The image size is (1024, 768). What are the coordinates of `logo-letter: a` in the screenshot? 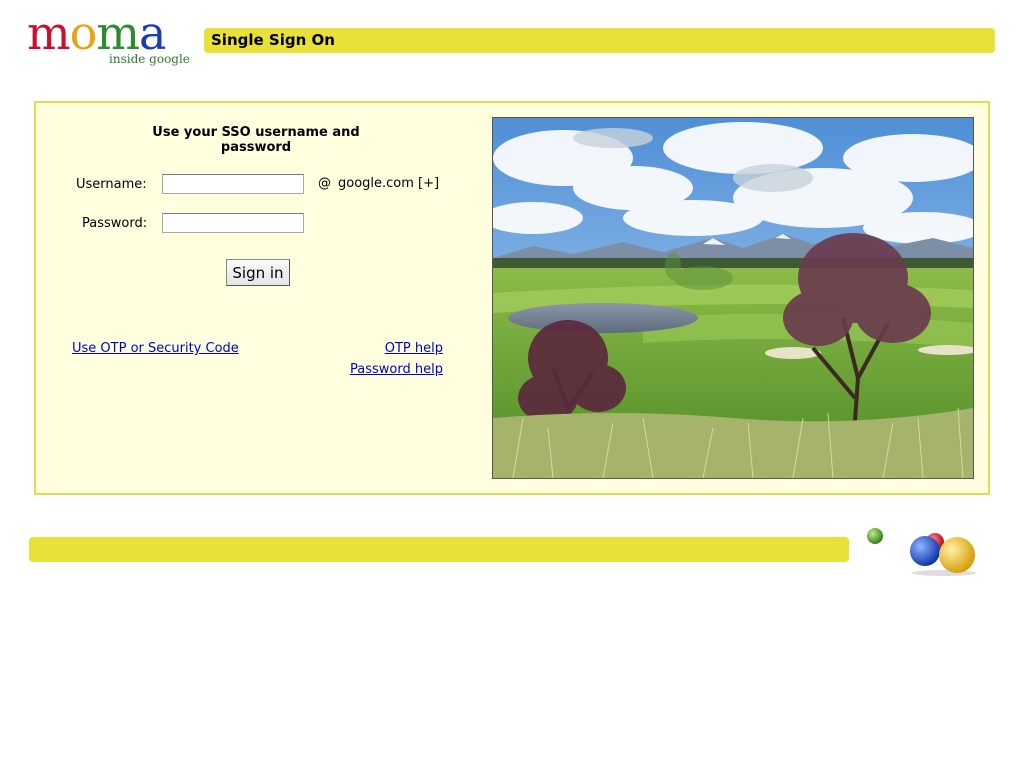 It's located at (152, 33).